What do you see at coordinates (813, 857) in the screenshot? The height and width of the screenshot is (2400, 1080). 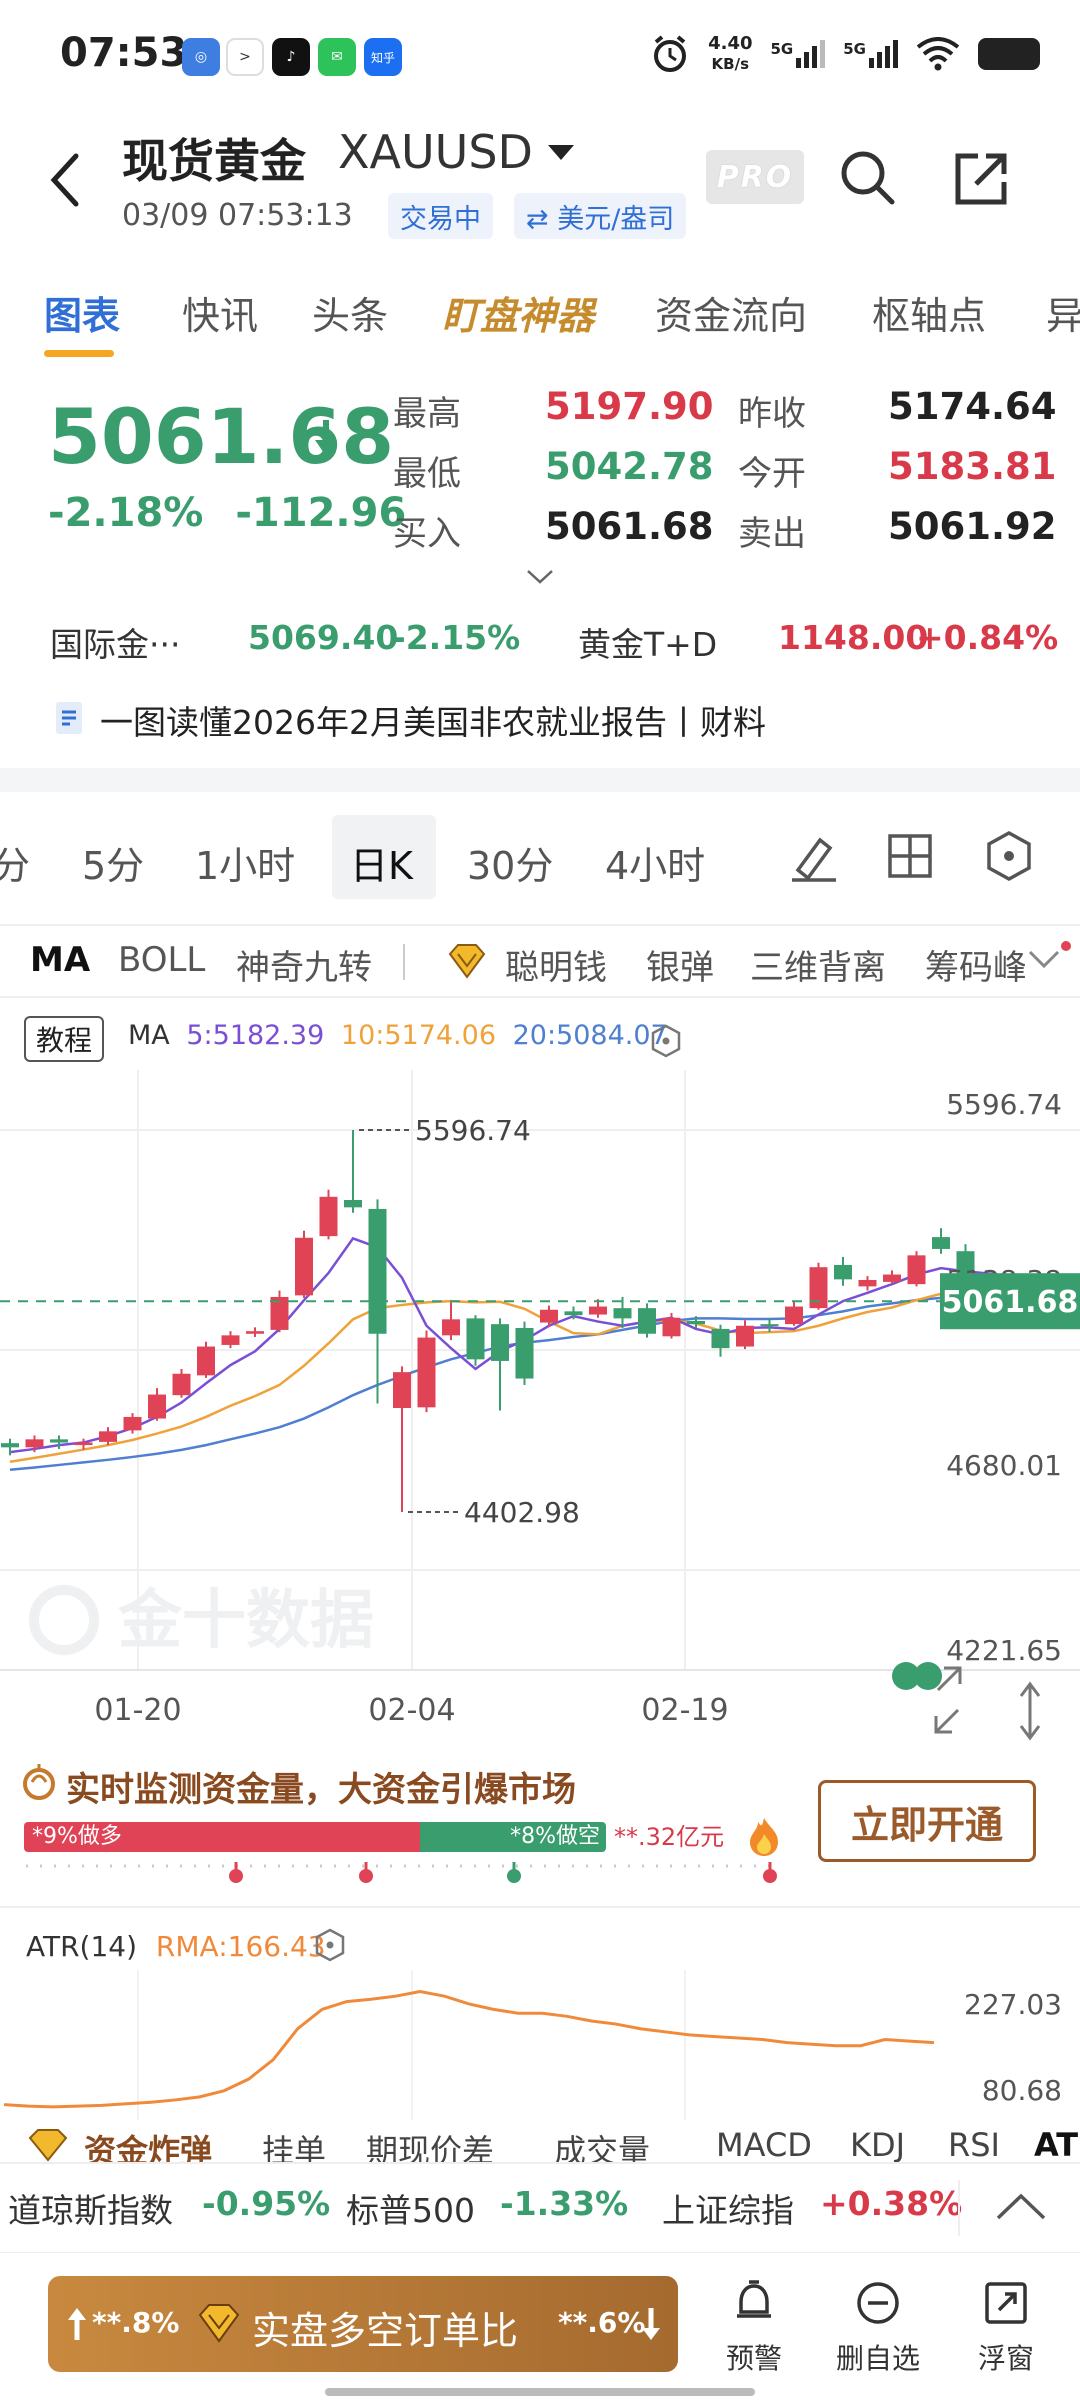 I see `draw-tool-icon` at bounding box center [813, 857].